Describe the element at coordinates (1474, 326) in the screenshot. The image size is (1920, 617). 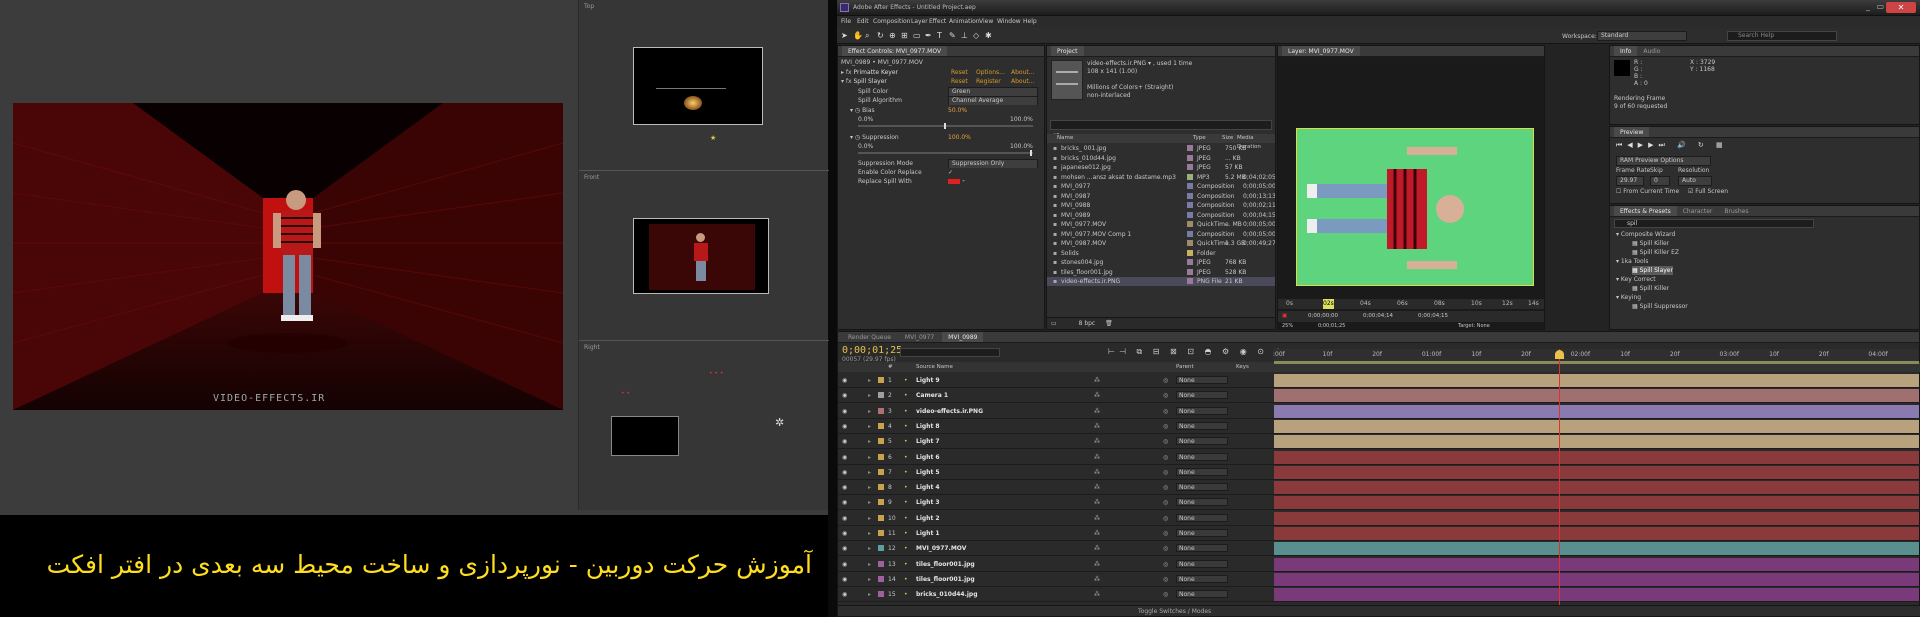
I see `target-select: Target: None` at that location.